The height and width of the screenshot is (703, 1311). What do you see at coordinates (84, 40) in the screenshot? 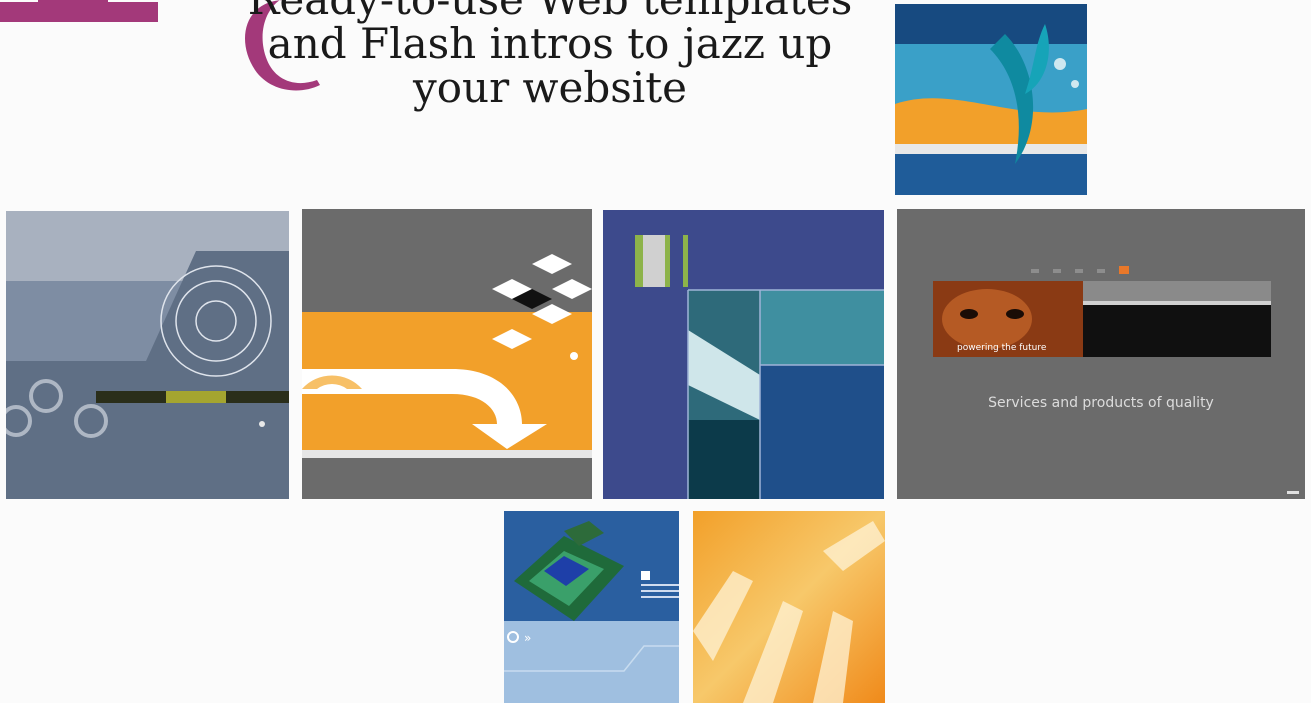
I see `decorative-serif-glyph-left` at bounding box center [84, 40].